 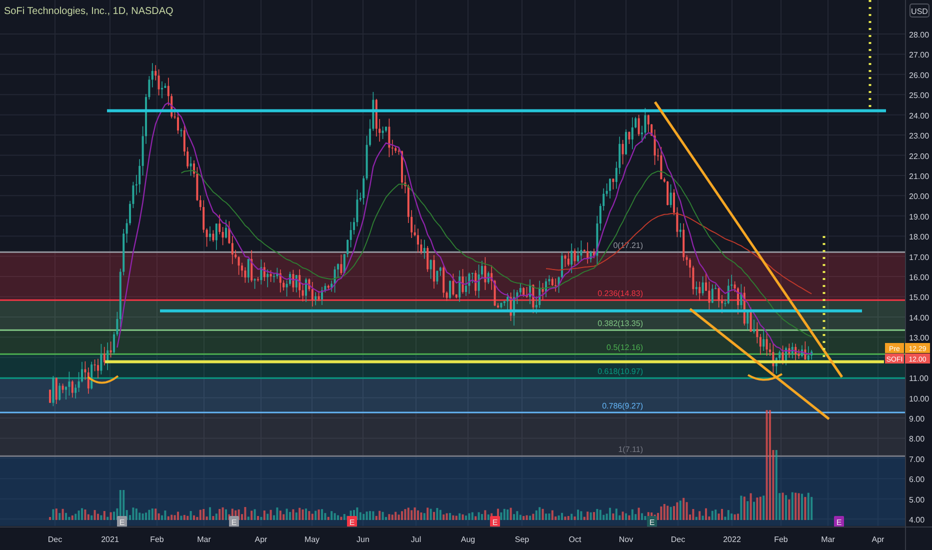 What do you see at coordinates (919, 297) in the screenshot?
I see `price-axis-label: 15.00` at bounding box center [919, 297].